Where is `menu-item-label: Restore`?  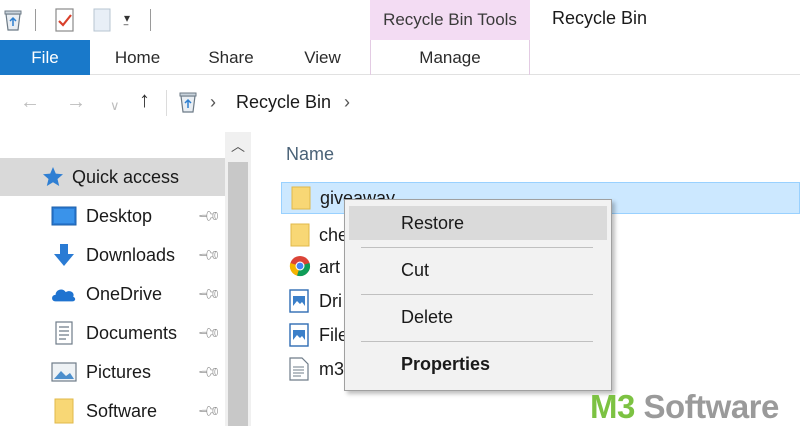 menu-item-label: Restore is located at coordinates (433, 222).